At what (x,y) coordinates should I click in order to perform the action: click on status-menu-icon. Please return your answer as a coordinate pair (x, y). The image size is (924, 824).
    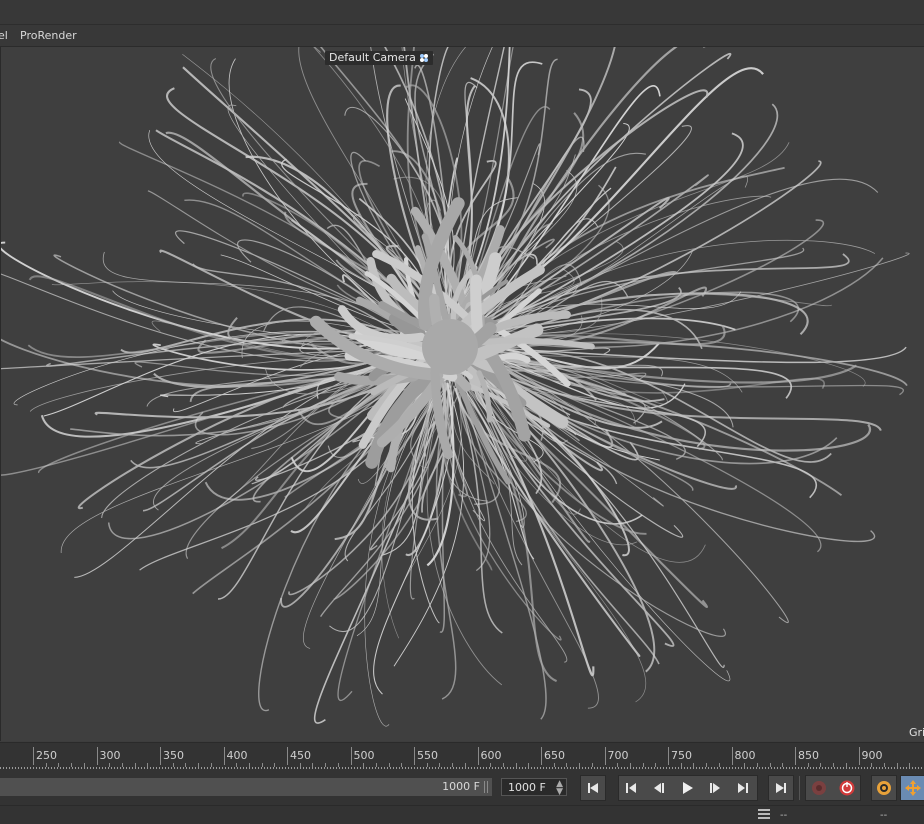
    Looking at the image, I should click on (764, 814).